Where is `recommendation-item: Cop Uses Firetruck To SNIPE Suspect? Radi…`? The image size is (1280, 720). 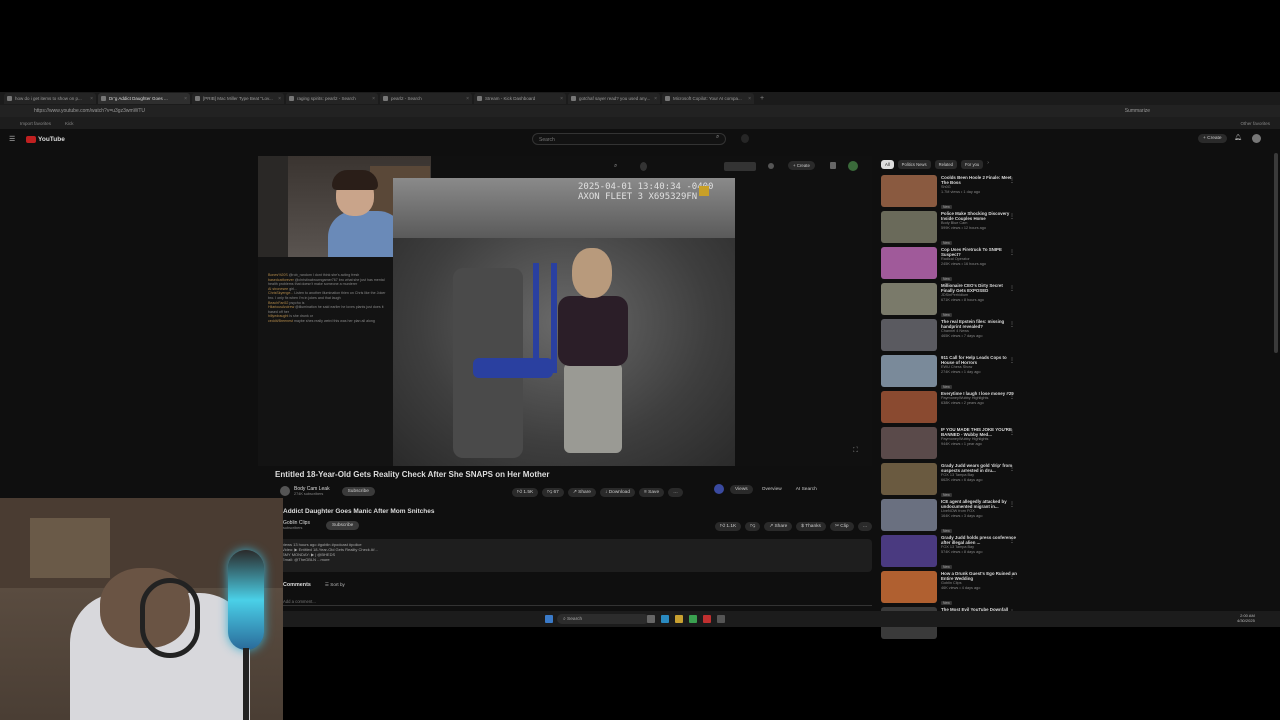
recommendation-item: Cop Uses Firetruck To SNIPE Suspect? Radi… is located at coordinates (951, 265).